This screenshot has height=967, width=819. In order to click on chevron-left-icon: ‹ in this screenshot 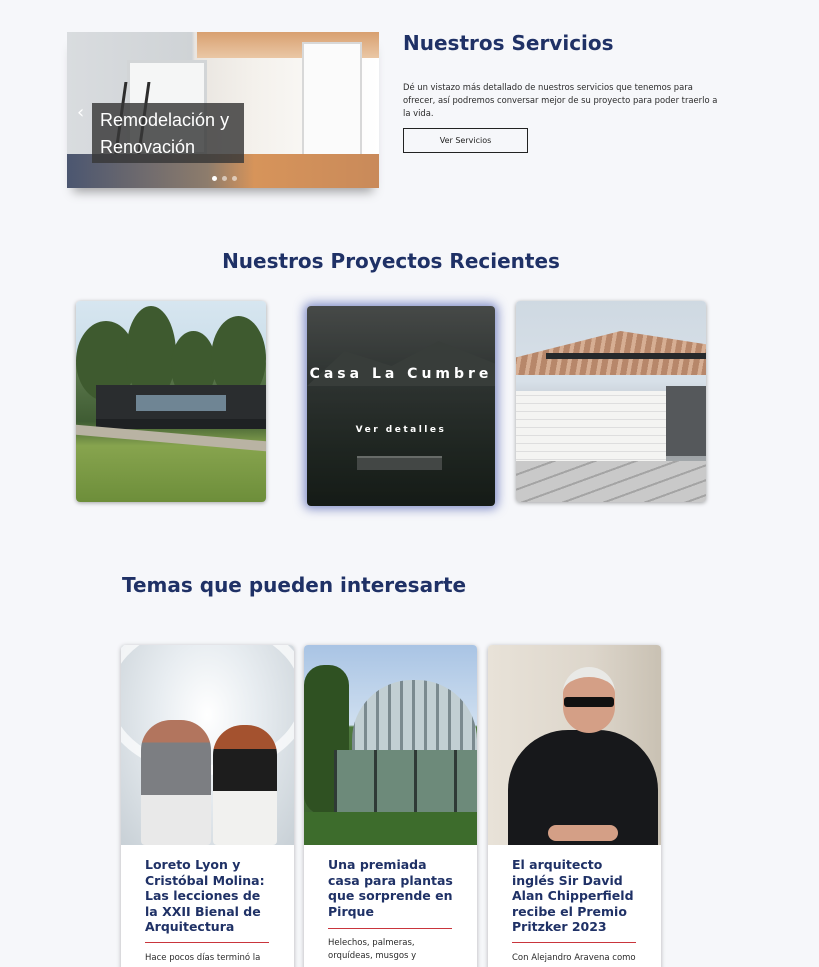, I will do `click(80, 112)`.